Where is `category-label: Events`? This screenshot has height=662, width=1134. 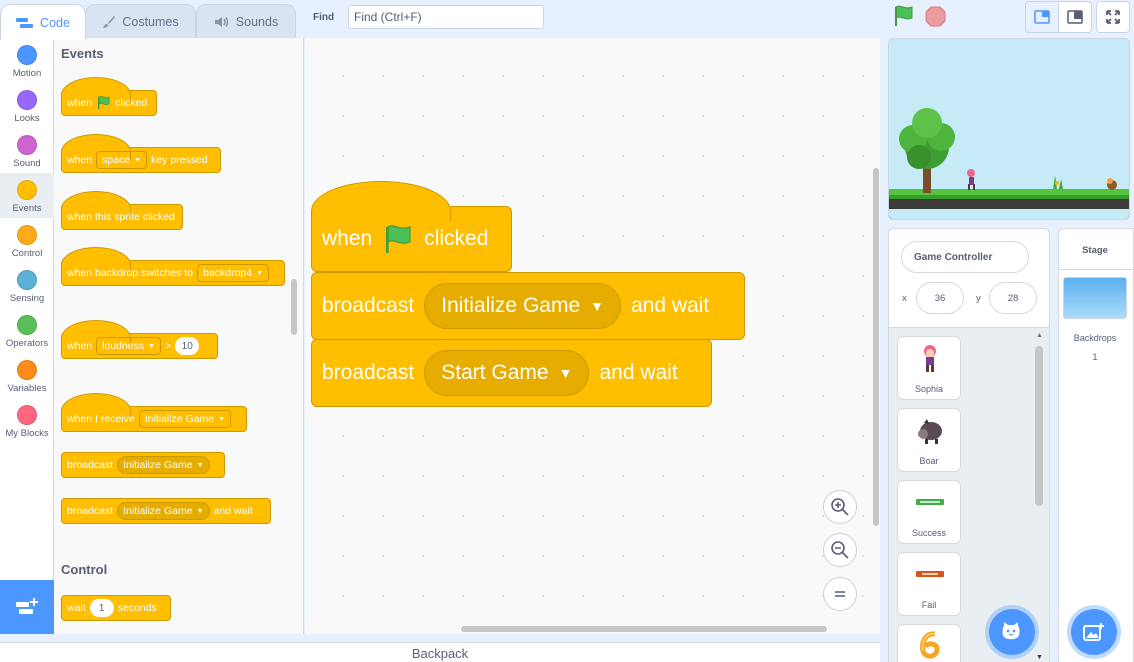
category-label: Events is located at coordinates (27, 208).